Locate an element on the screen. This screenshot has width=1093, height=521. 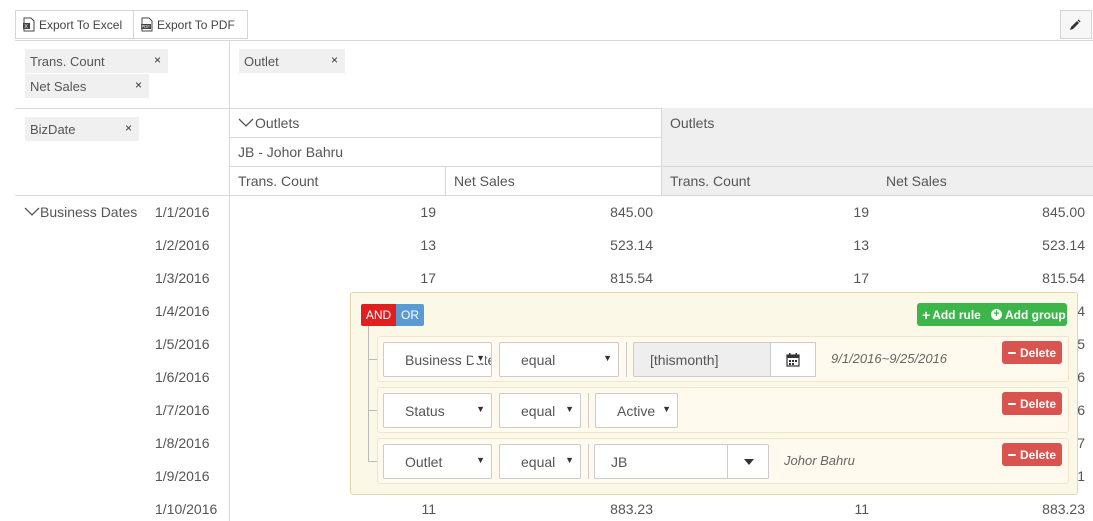
cell-net-sales: 883.23 is located at coordinates (631, 509).